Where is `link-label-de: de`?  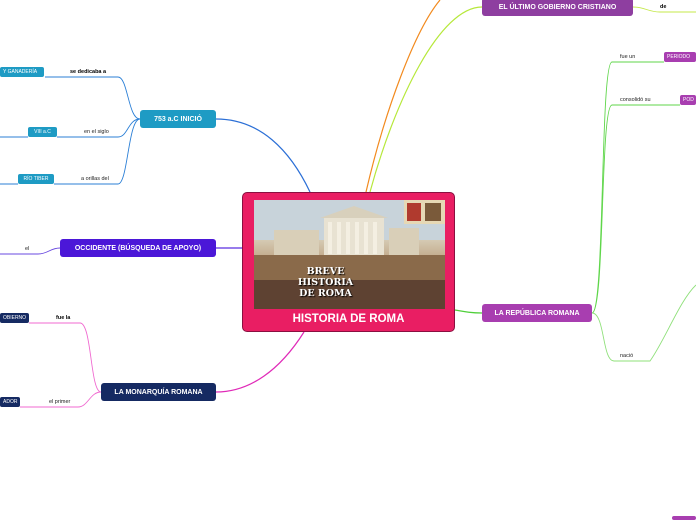 link-label-de: de is located at coordinates (663, 7).